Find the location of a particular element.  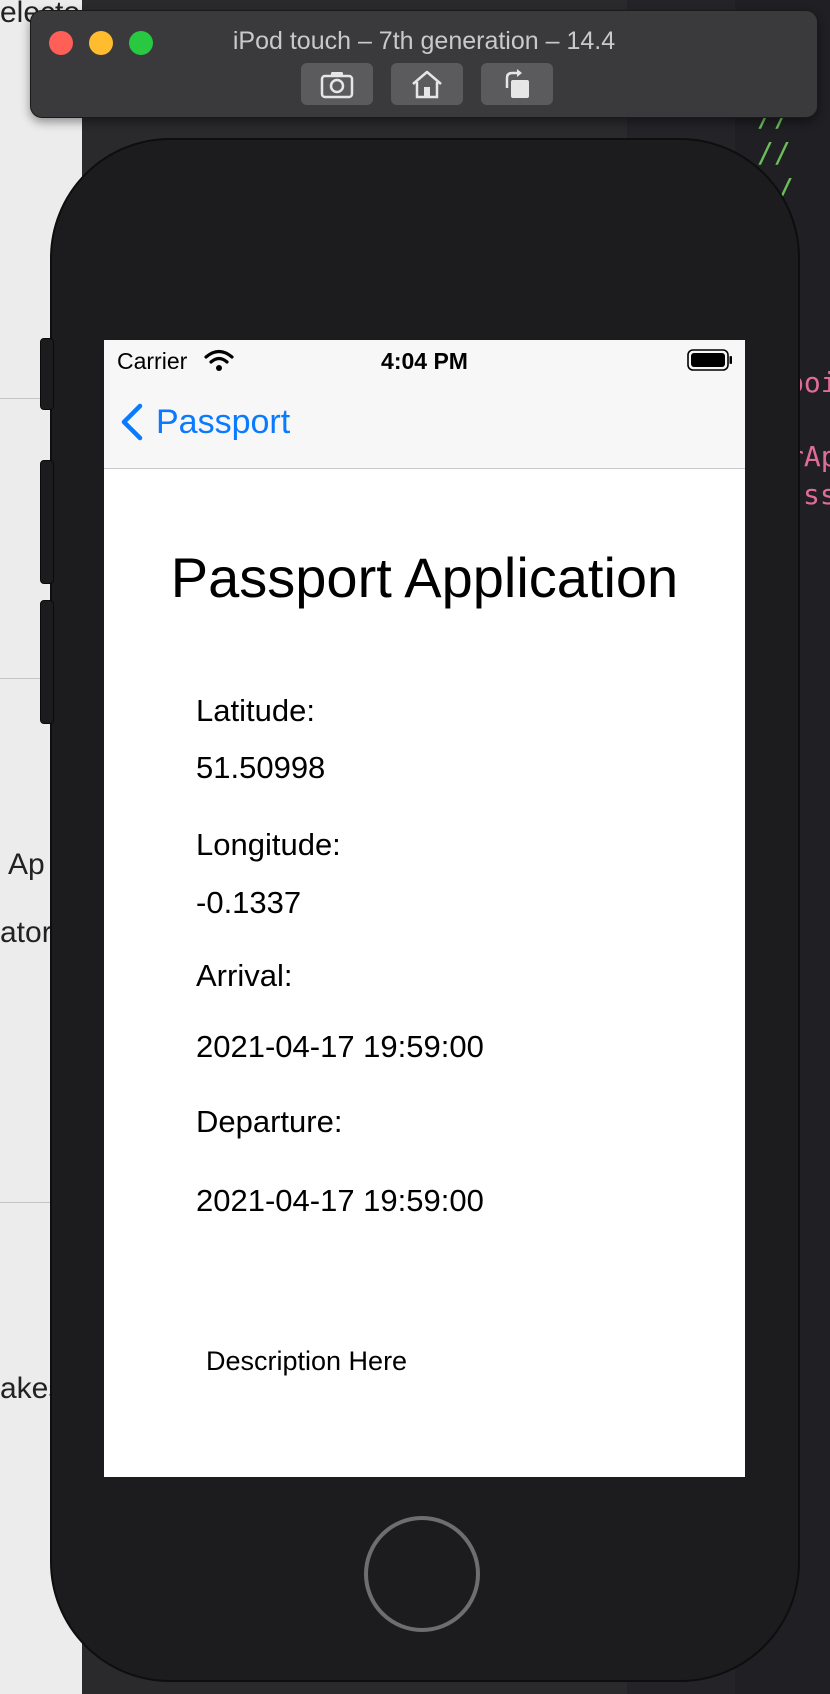

rotate-button is located at coordinates (517, 84).